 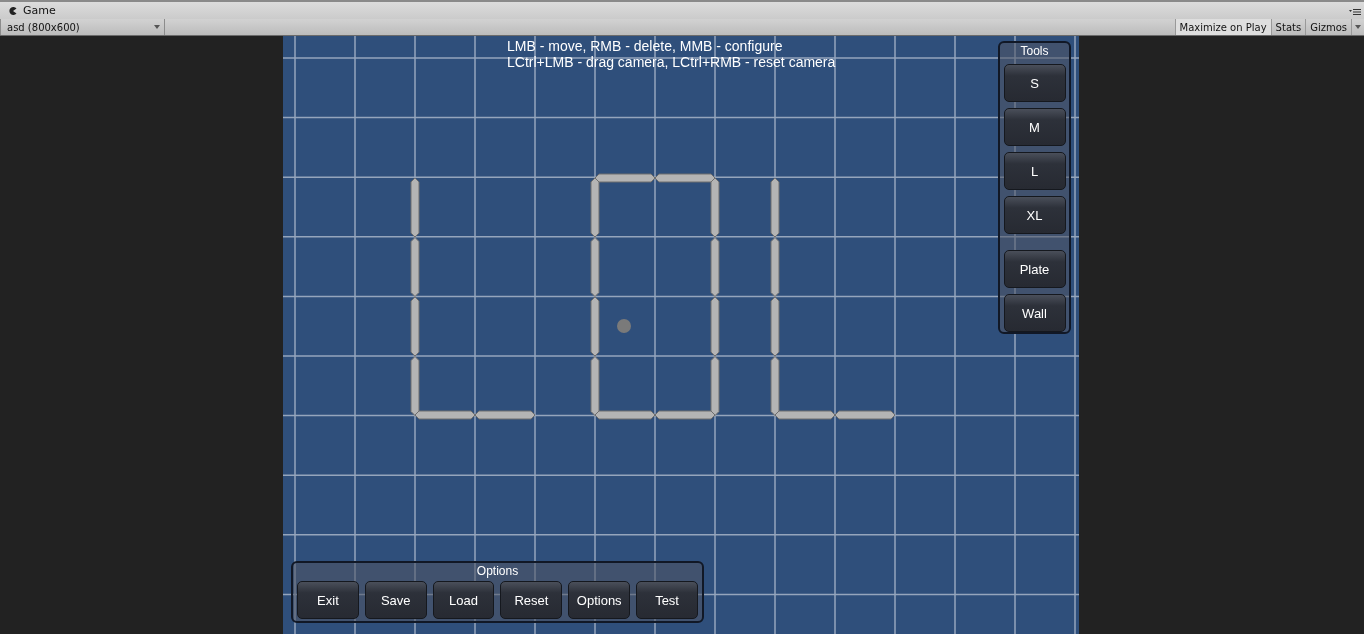 I want to click on tab-menu-icon, so click(x=1355, y=12).